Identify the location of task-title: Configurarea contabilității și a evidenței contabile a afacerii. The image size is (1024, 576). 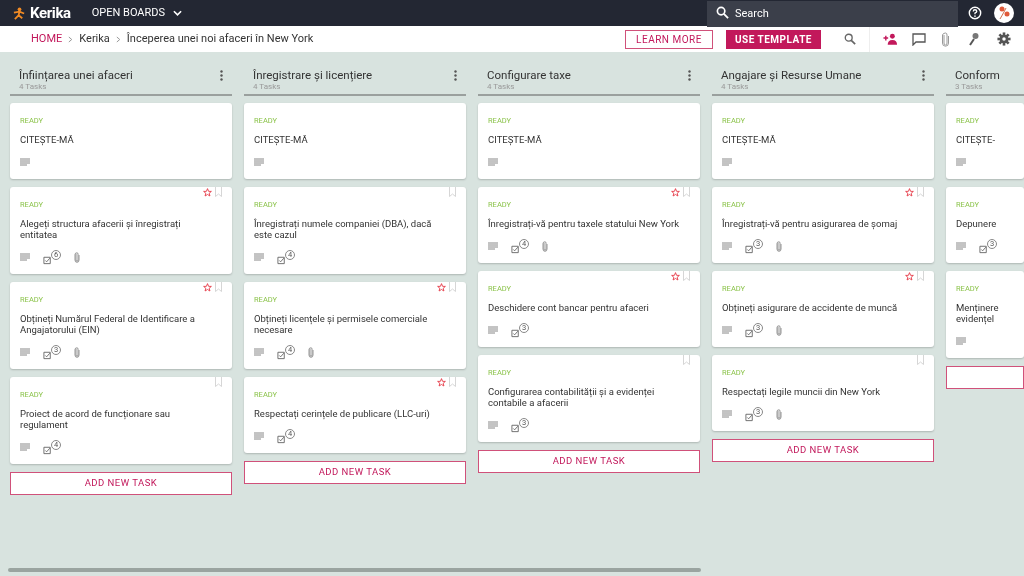
(572, 397).